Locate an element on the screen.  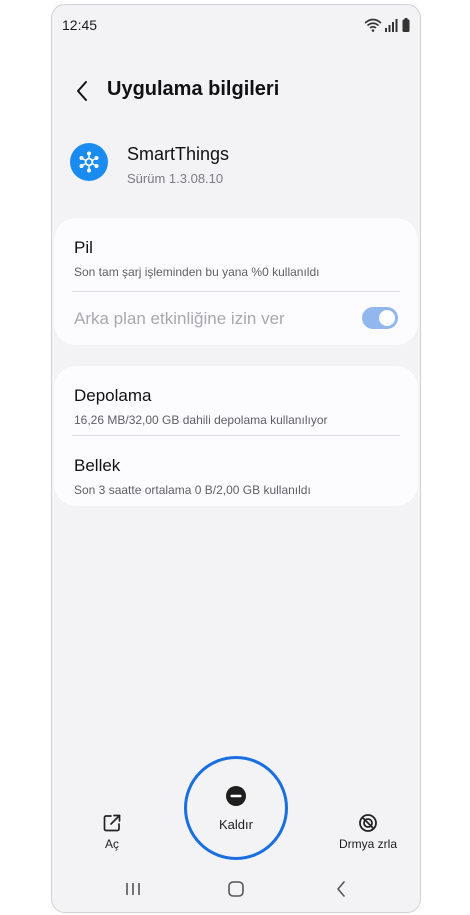
app-info-header: Uygulama bilgileri is located at coordinates (236, 91).